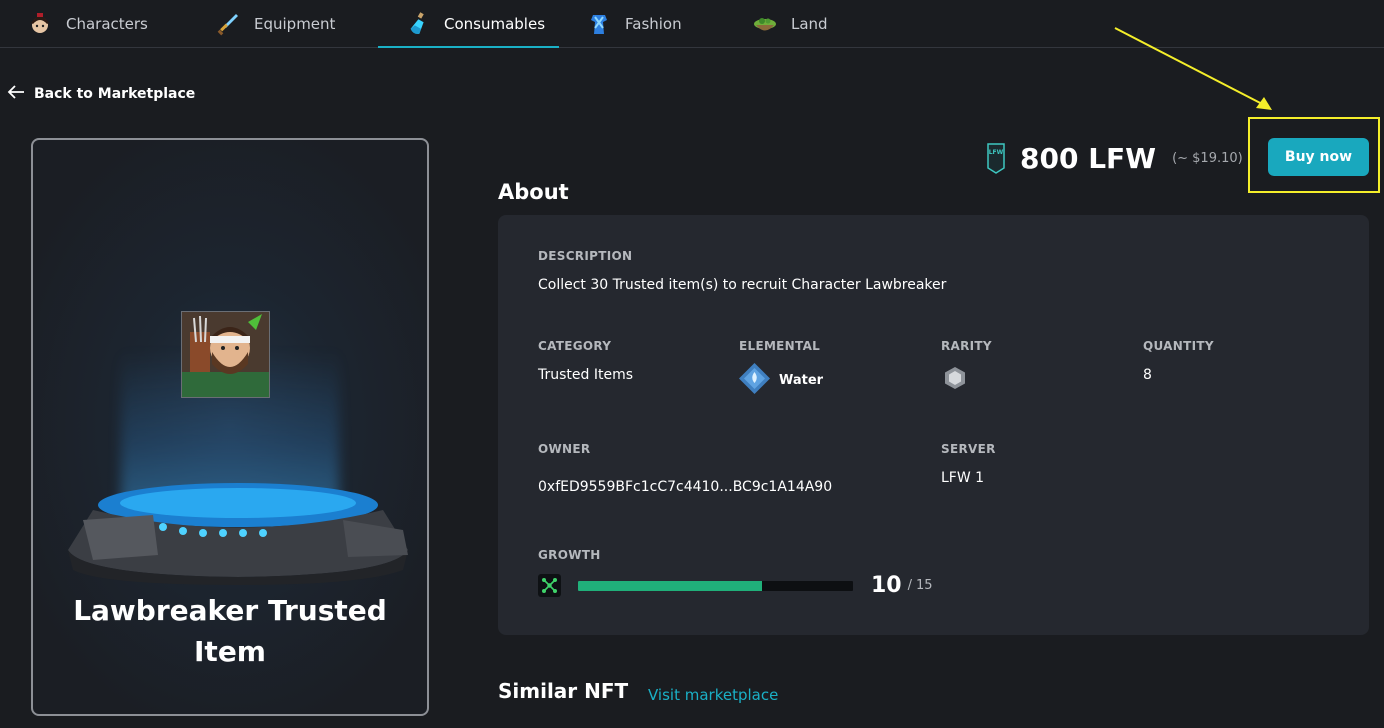  Describe the element at coordinates (670, 585) in the screenshot. I see `growth-progress-fill` at that location.